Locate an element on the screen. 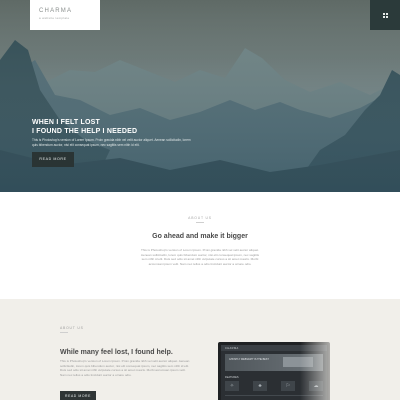  grid-icon is located at coordinates (385, 15).